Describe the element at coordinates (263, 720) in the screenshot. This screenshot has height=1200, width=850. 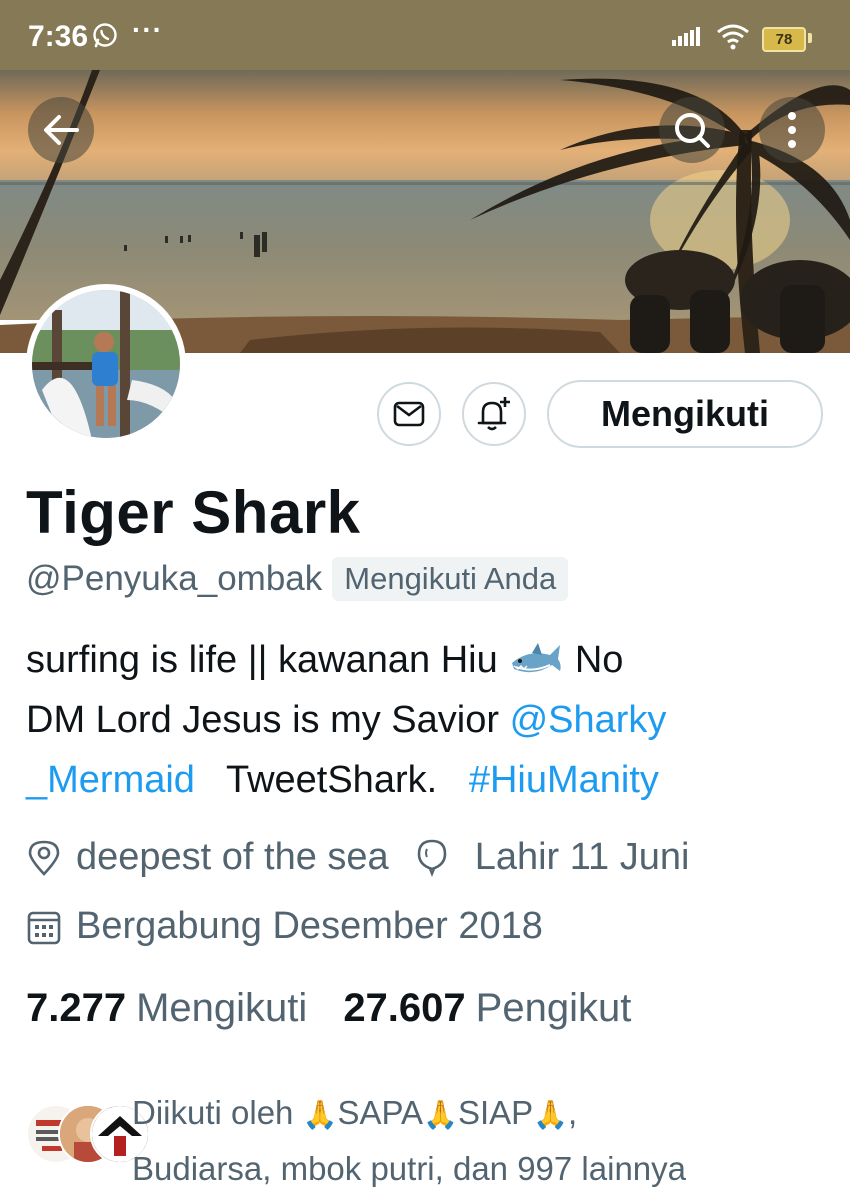
I see `bio-text-3: DM Lord Jesus is my Savior` at that location.